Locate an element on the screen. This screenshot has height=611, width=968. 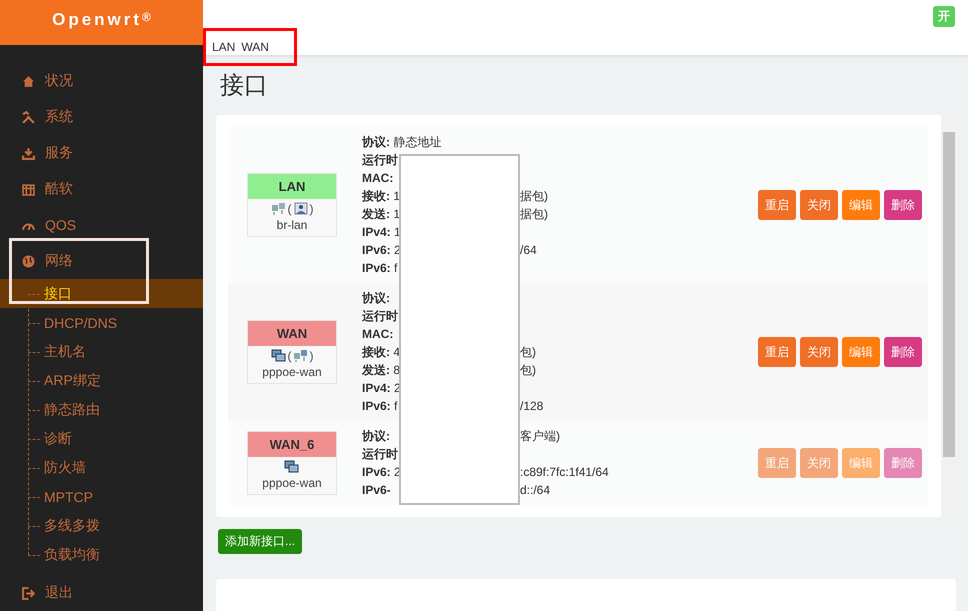
brand-logo: Openwrt$^{®}$ is located at coordinates (101, 22).